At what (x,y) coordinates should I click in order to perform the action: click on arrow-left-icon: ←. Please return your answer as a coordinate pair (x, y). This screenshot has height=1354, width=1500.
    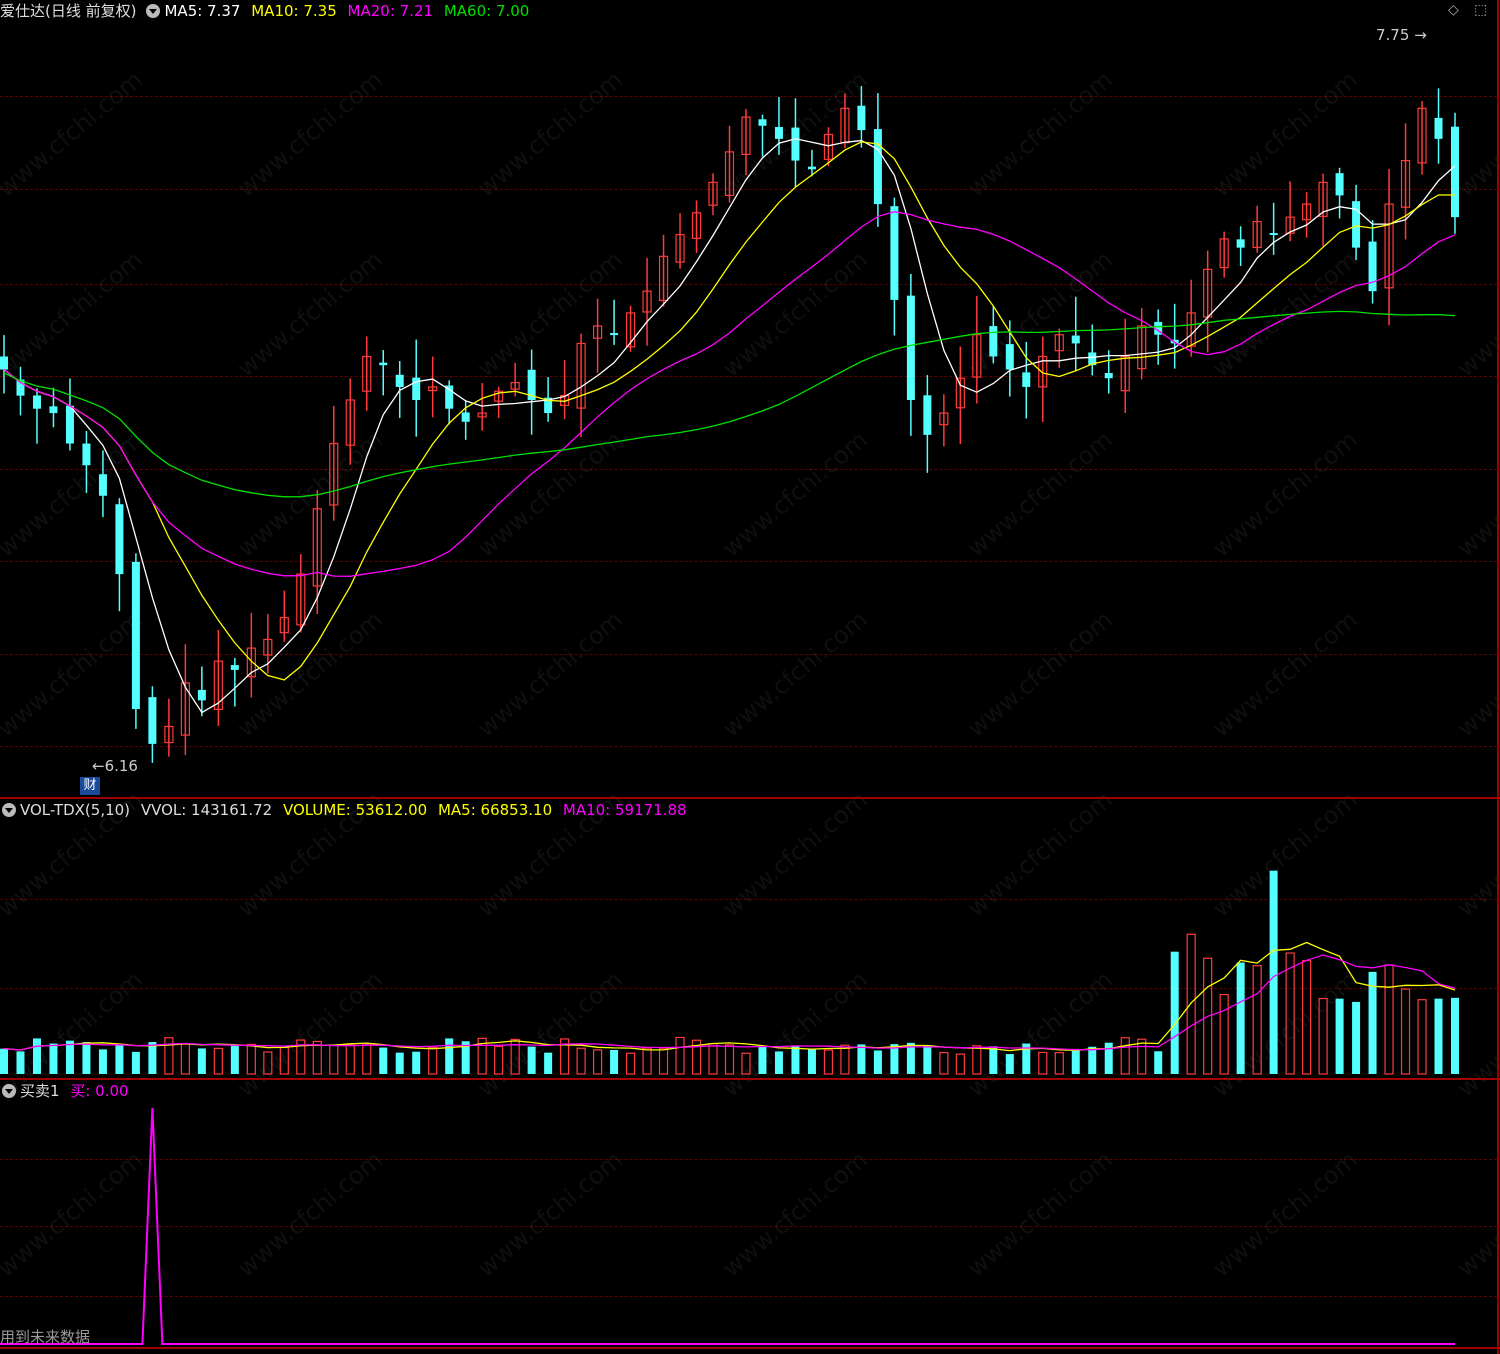
    Looking at the image, I should click on (98, 766).